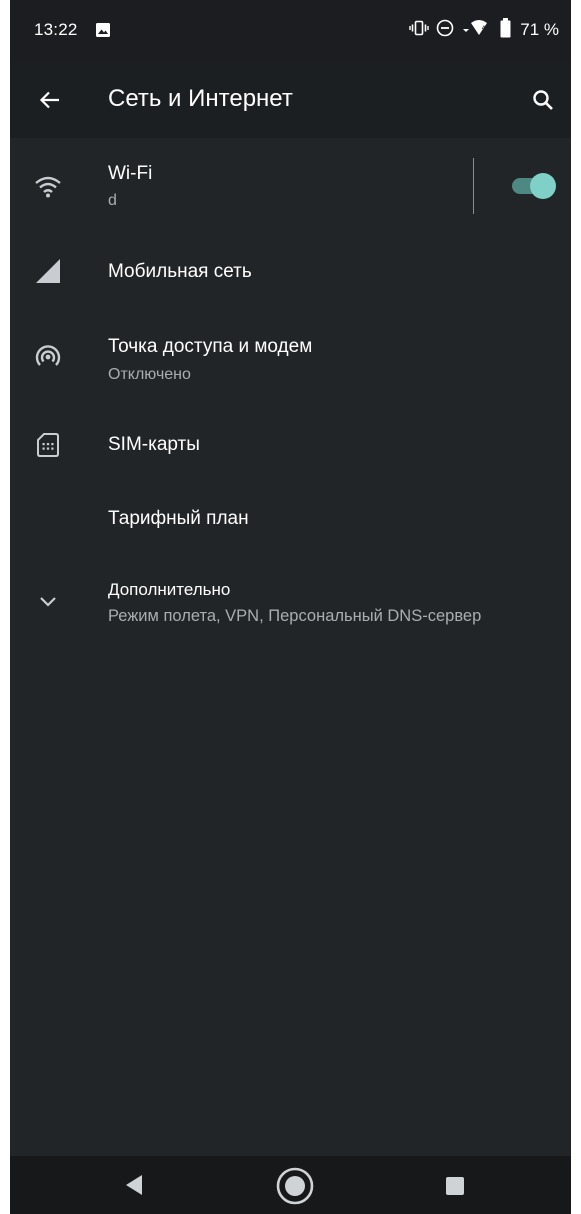  I want to click on chevron-down-icon, so click(48, 602).